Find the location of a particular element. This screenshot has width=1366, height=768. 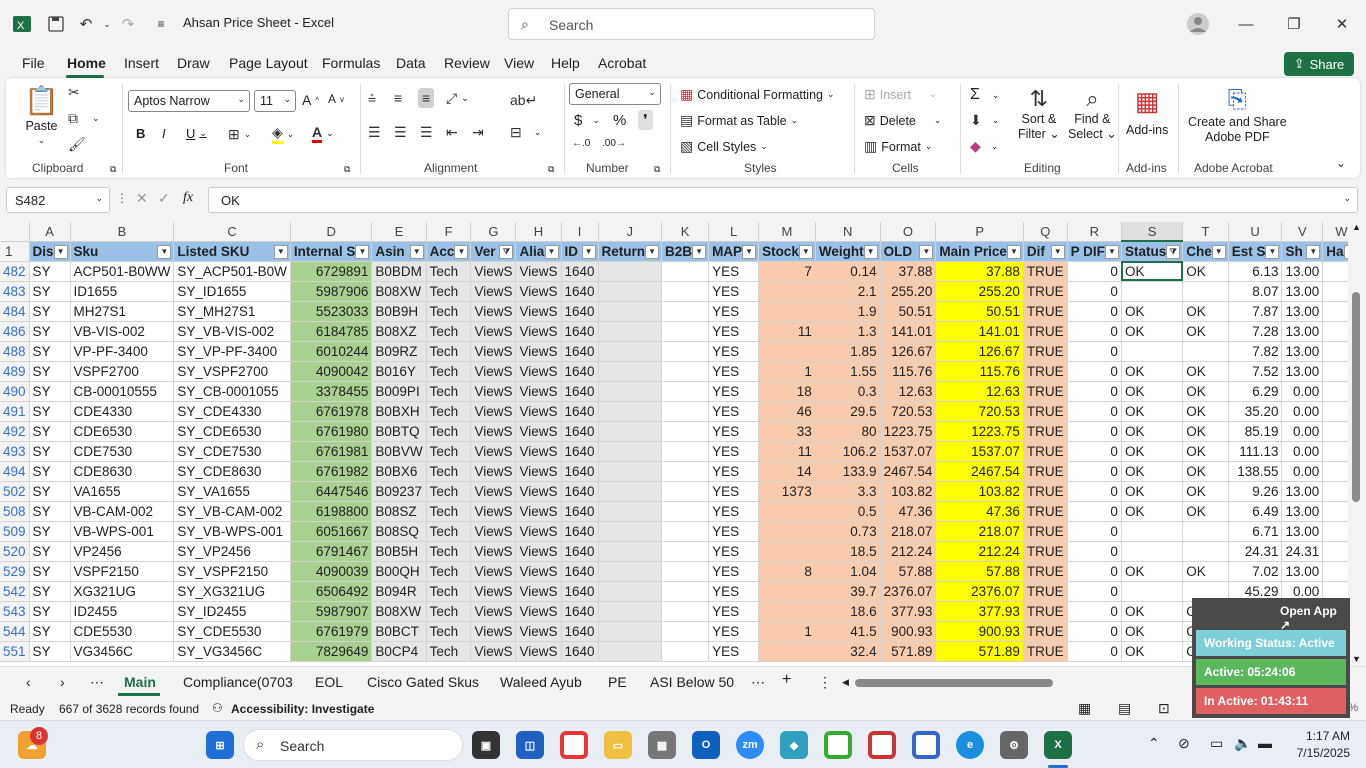

filter-header-cell: Ver ⧩ is located at coordinates (493, 251).